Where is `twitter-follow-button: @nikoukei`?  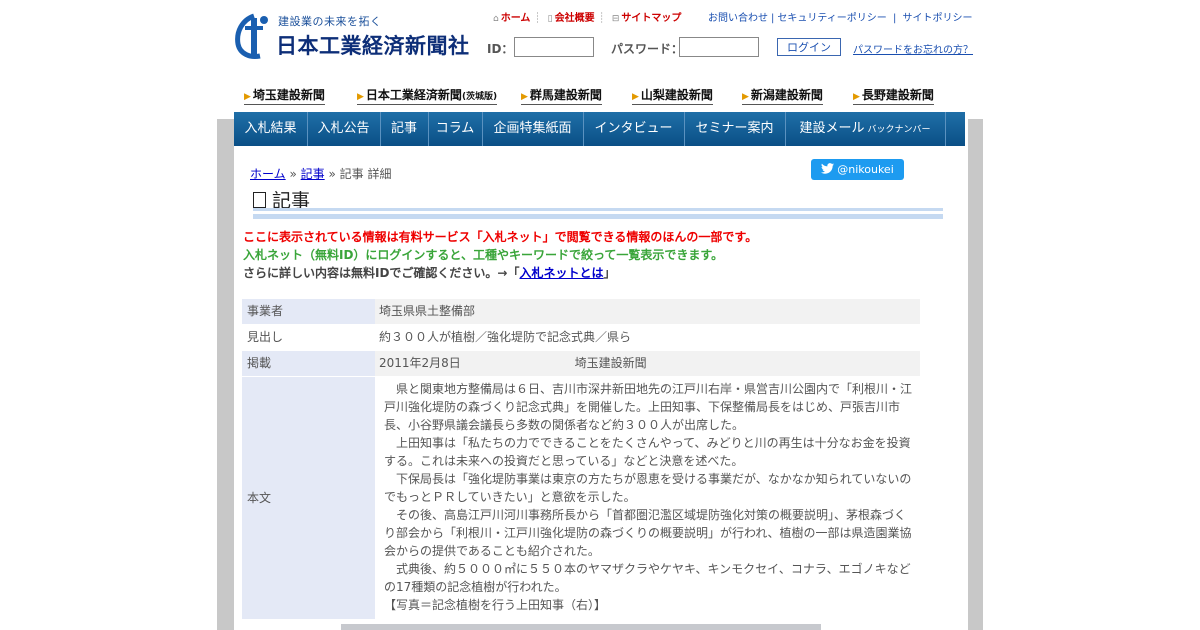 twitter-follow-button: @nikoukei is located at coordinates (857, 169).